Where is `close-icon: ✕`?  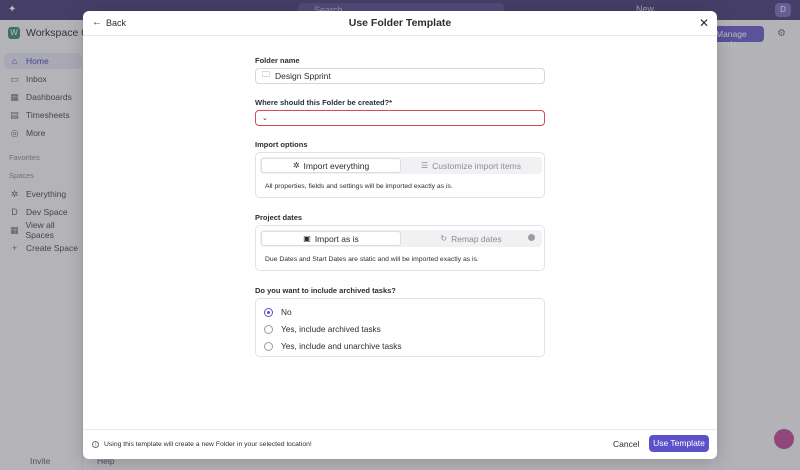
close-icon: ✕ is located at coordinates (704, 23).